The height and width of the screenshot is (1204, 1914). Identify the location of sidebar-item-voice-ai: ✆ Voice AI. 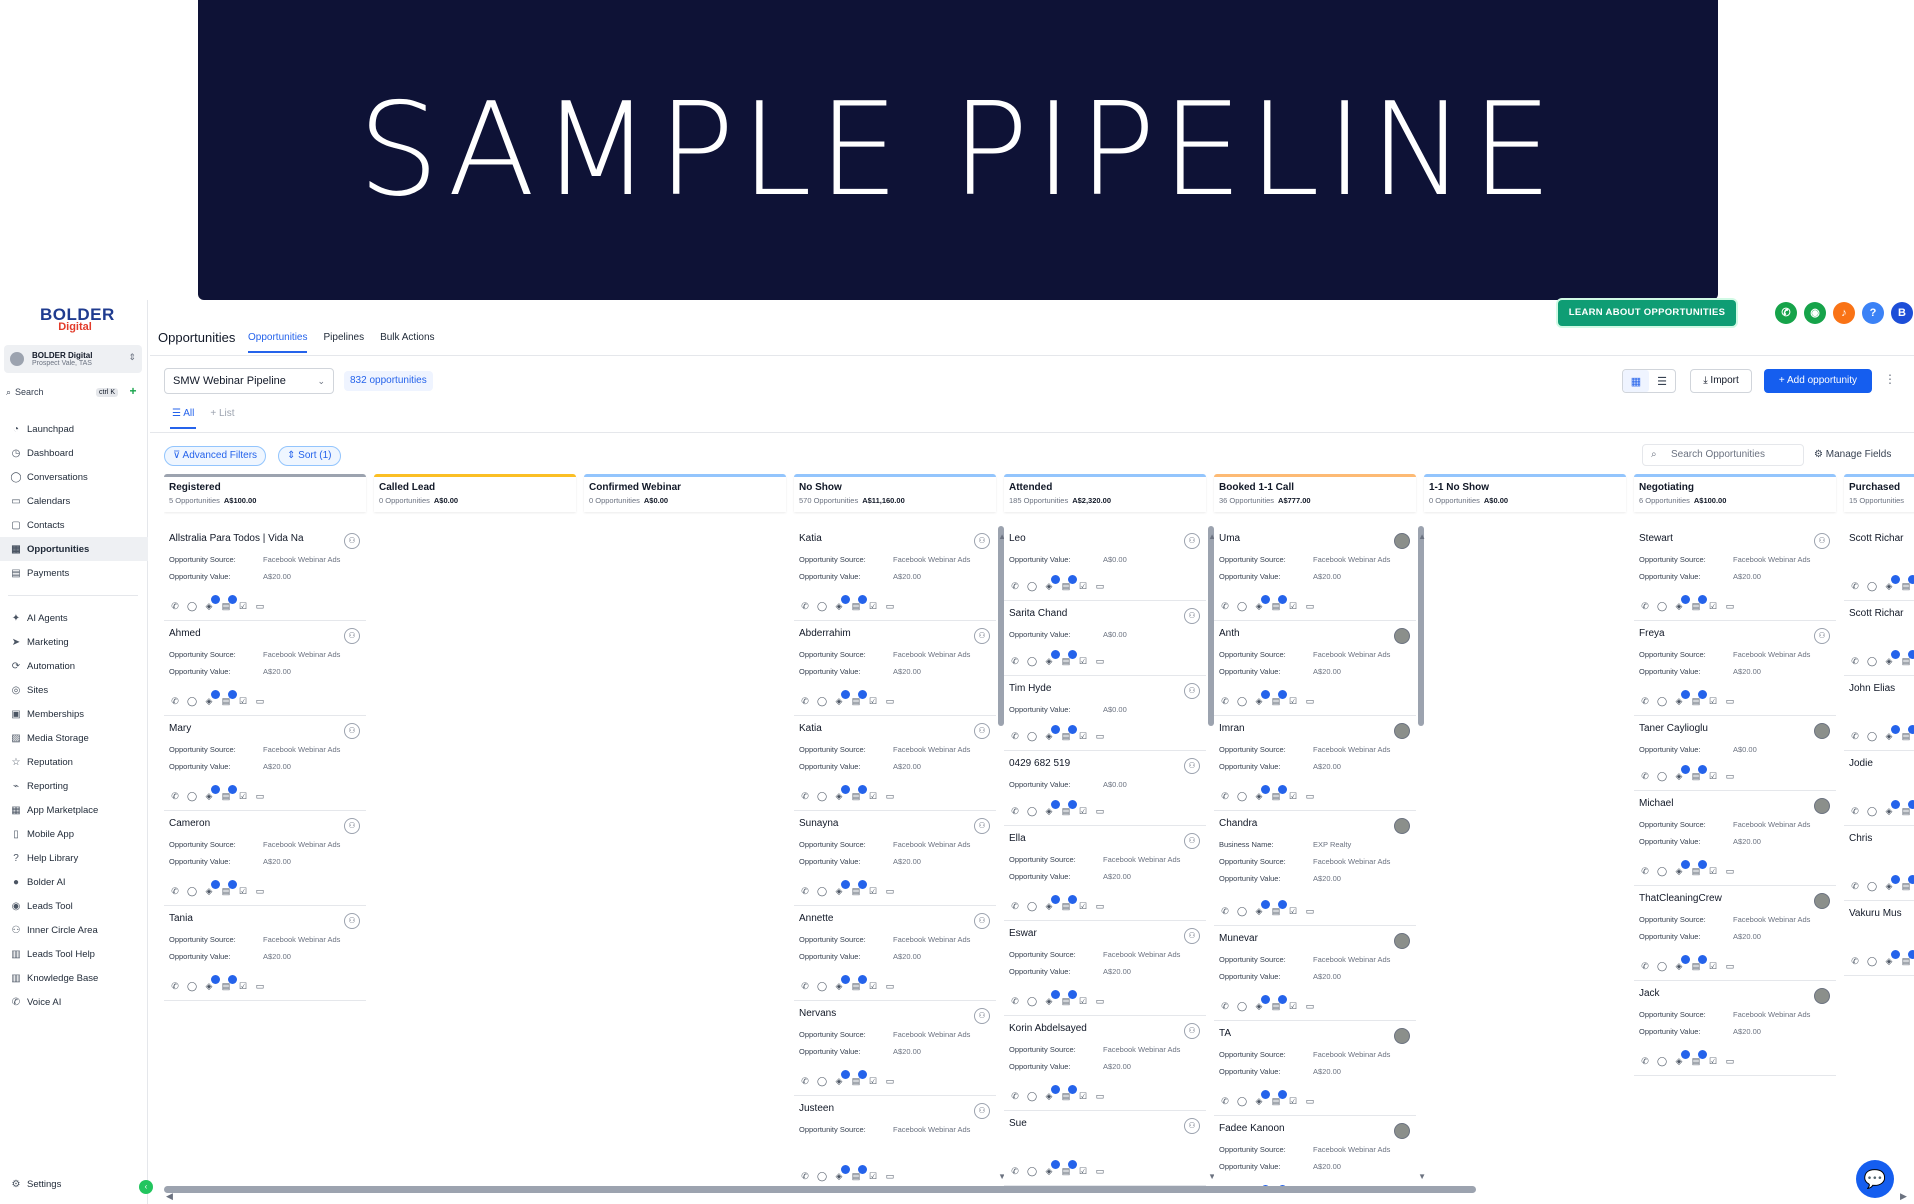
(74, 1002).